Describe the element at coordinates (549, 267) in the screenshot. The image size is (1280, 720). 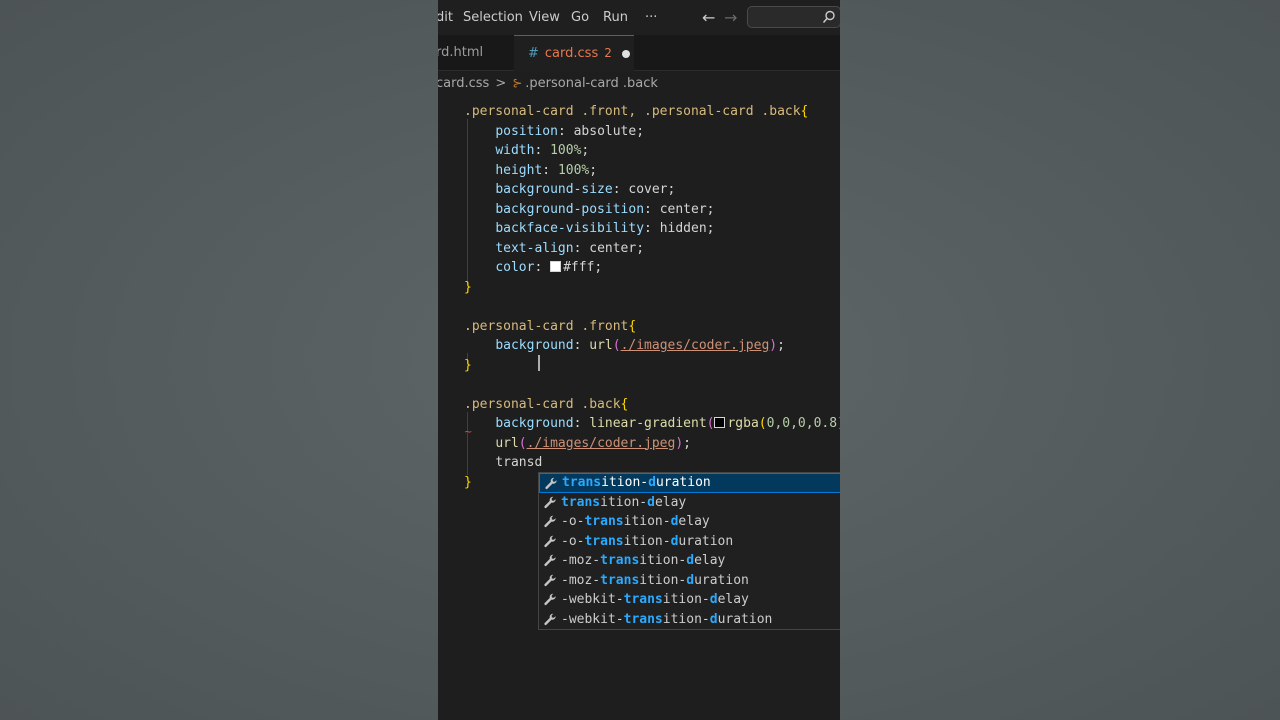
I see `code-line: color: #fff;` at that location.